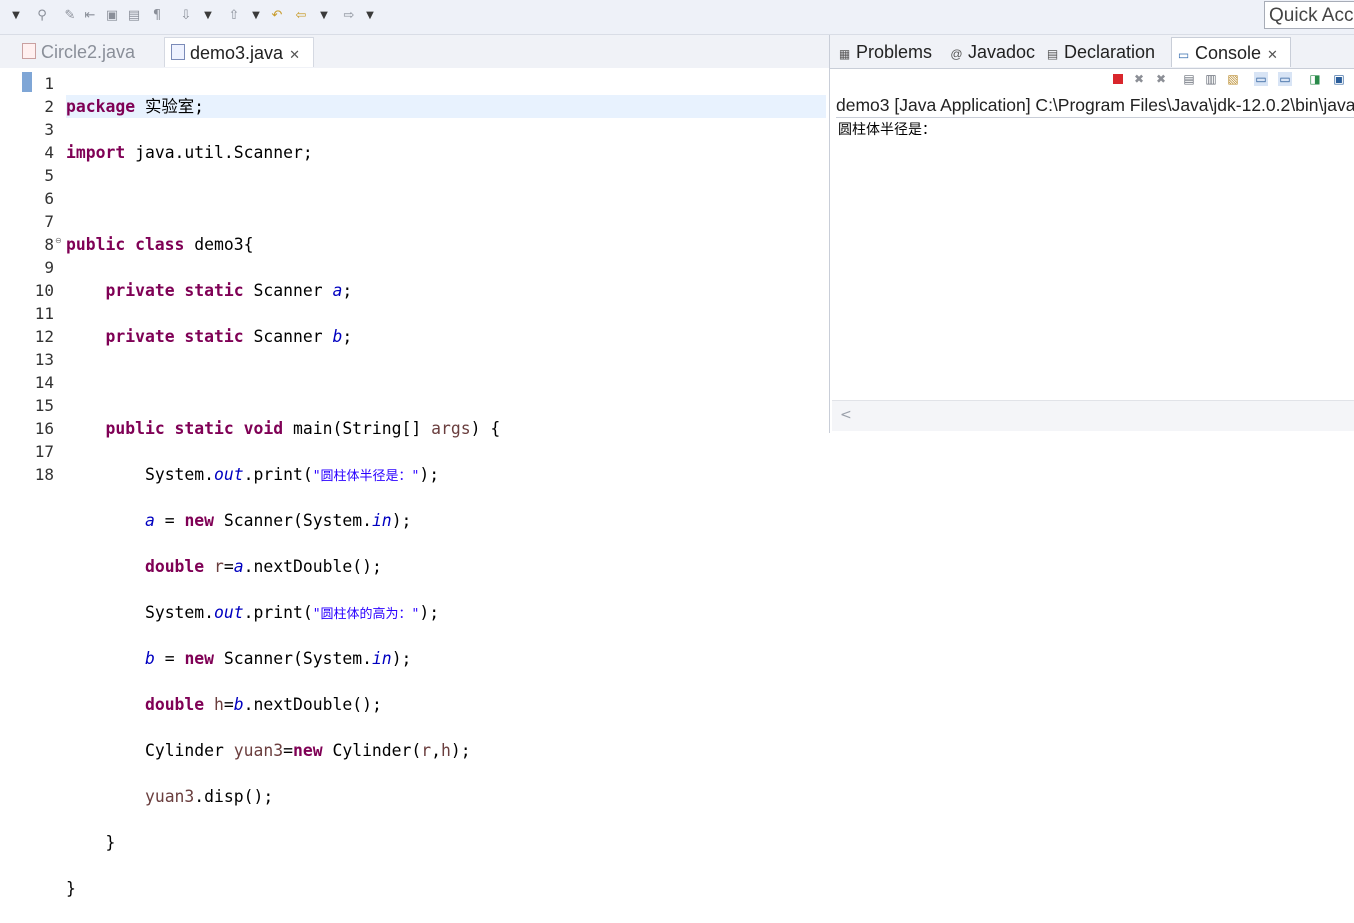  Describe the element at coordinates (125, 244) in the screenshot. I see `keyword: public class` at that location.